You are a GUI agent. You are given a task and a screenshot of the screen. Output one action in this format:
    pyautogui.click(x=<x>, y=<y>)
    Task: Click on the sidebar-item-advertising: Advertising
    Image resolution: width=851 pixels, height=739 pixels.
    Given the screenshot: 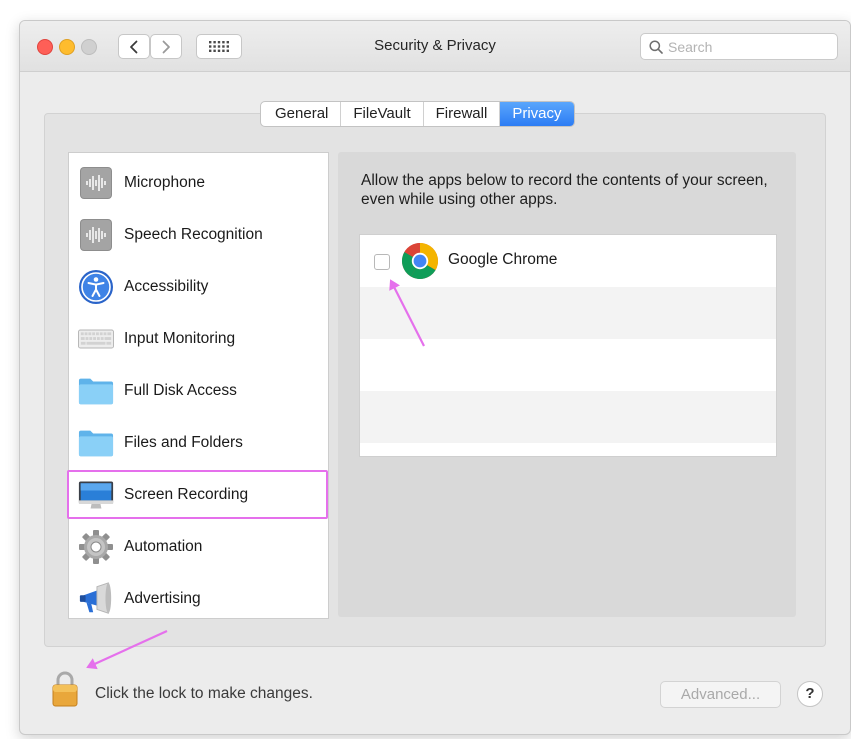 What is the action you would take?
    pyautogui.click(x=198, y=595)
    